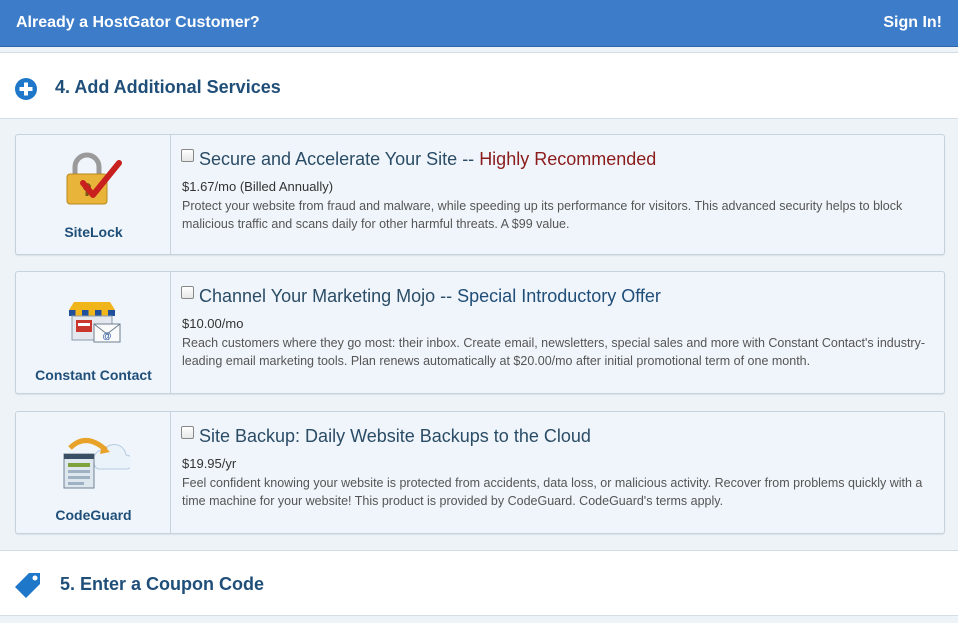 The image size is (958, 623). Describe the element at coordinates (479, 85) in the screenshot. I see `section-add-services-header: 4. Add Additional Services` at that location.